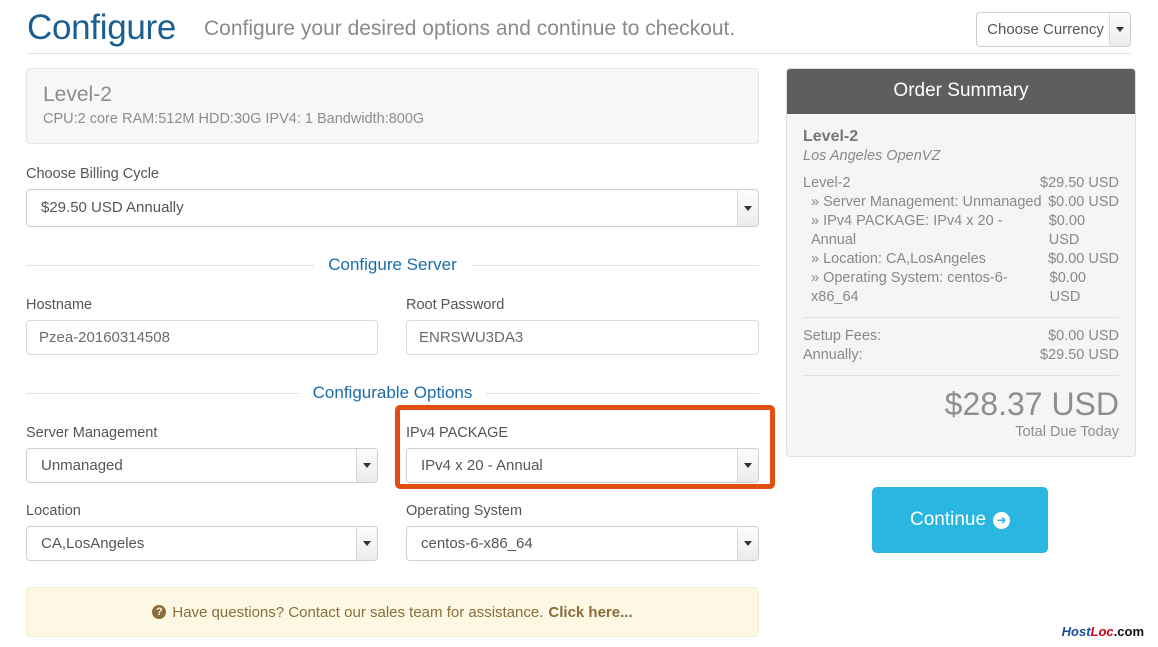 The height and width of the screenshot is (647, 1158). I want to click on summary-line-label: » Location: CA,LosAngeles, so click(898, 259).